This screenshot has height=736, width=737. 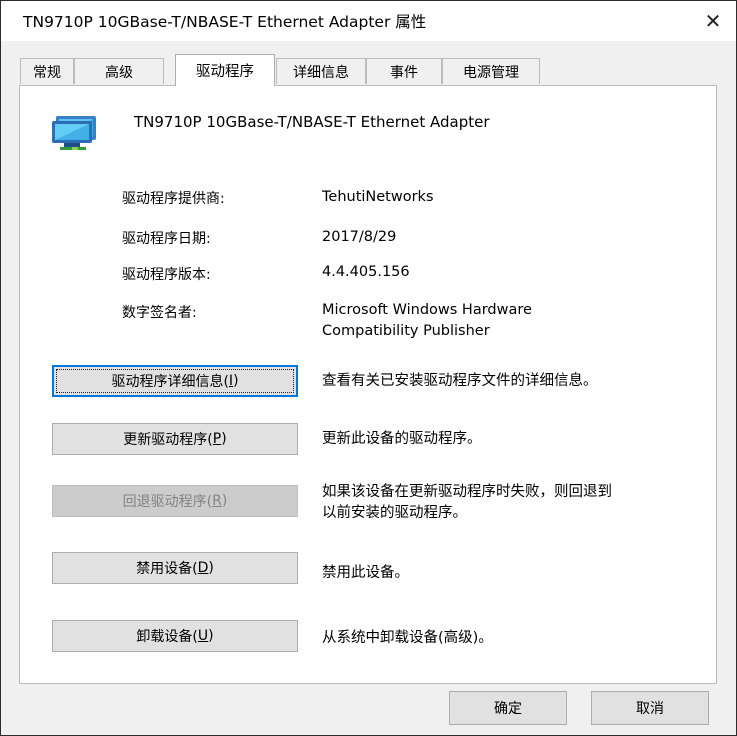 What do you see at coordinates (365, 573) in the screenshot?
I see `disable-device-description: 禁用此设备。` at bounding box center [365, 573].